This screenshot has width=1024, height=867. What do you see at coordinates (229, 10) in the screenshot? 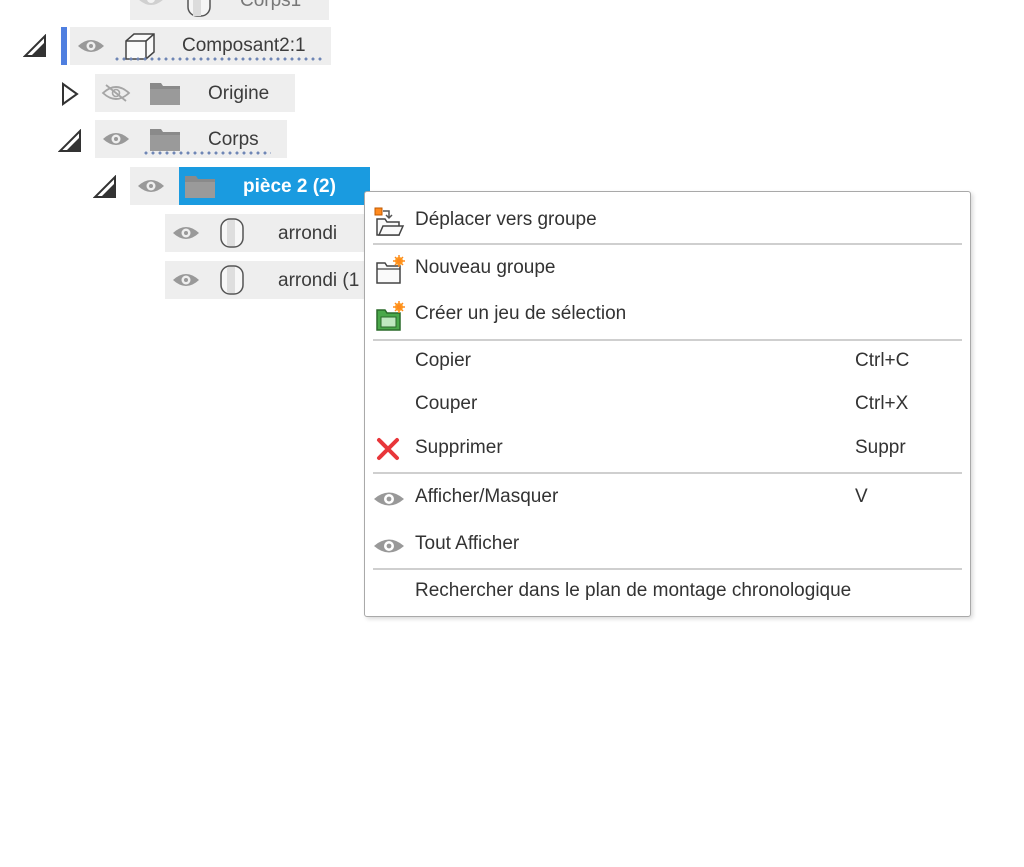
I see `tree-row-corps1: Corps1` at bounding box center [229, 10].